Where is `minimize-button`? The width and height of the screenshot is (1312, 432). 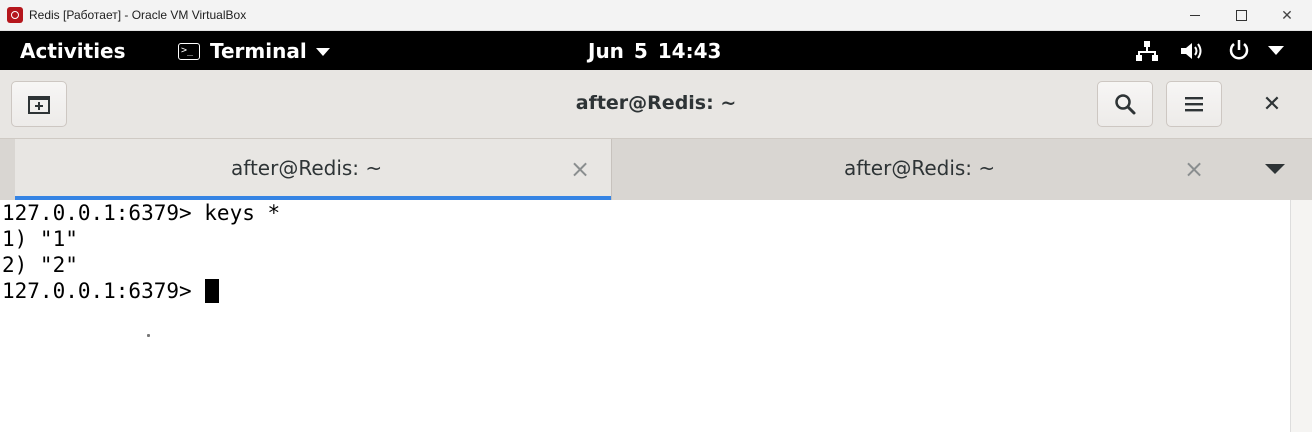 minimize-button is located at coordinates (1195, 15).